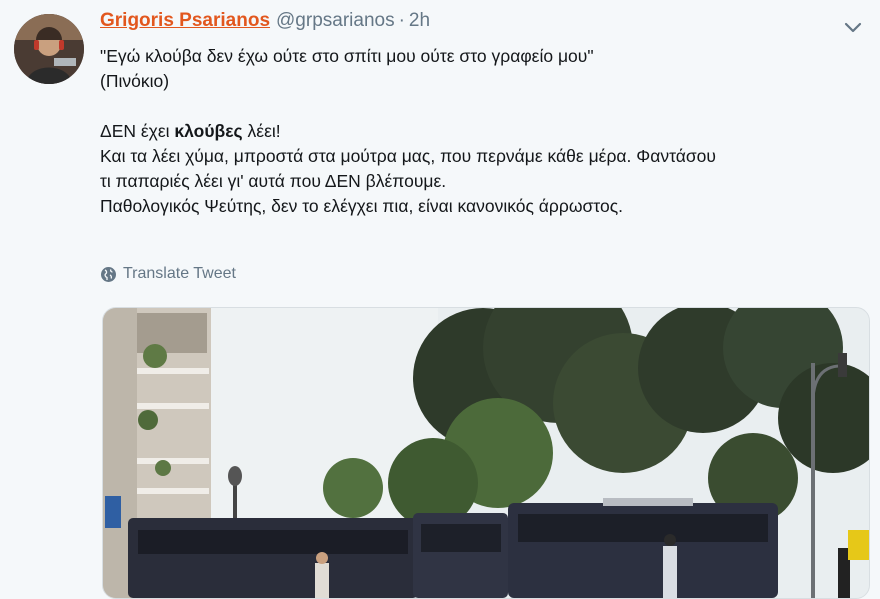  Describe the element at coordinates (208, 131) in the screenshot. I see `tweet-line-bold: κλούβες` at that location.